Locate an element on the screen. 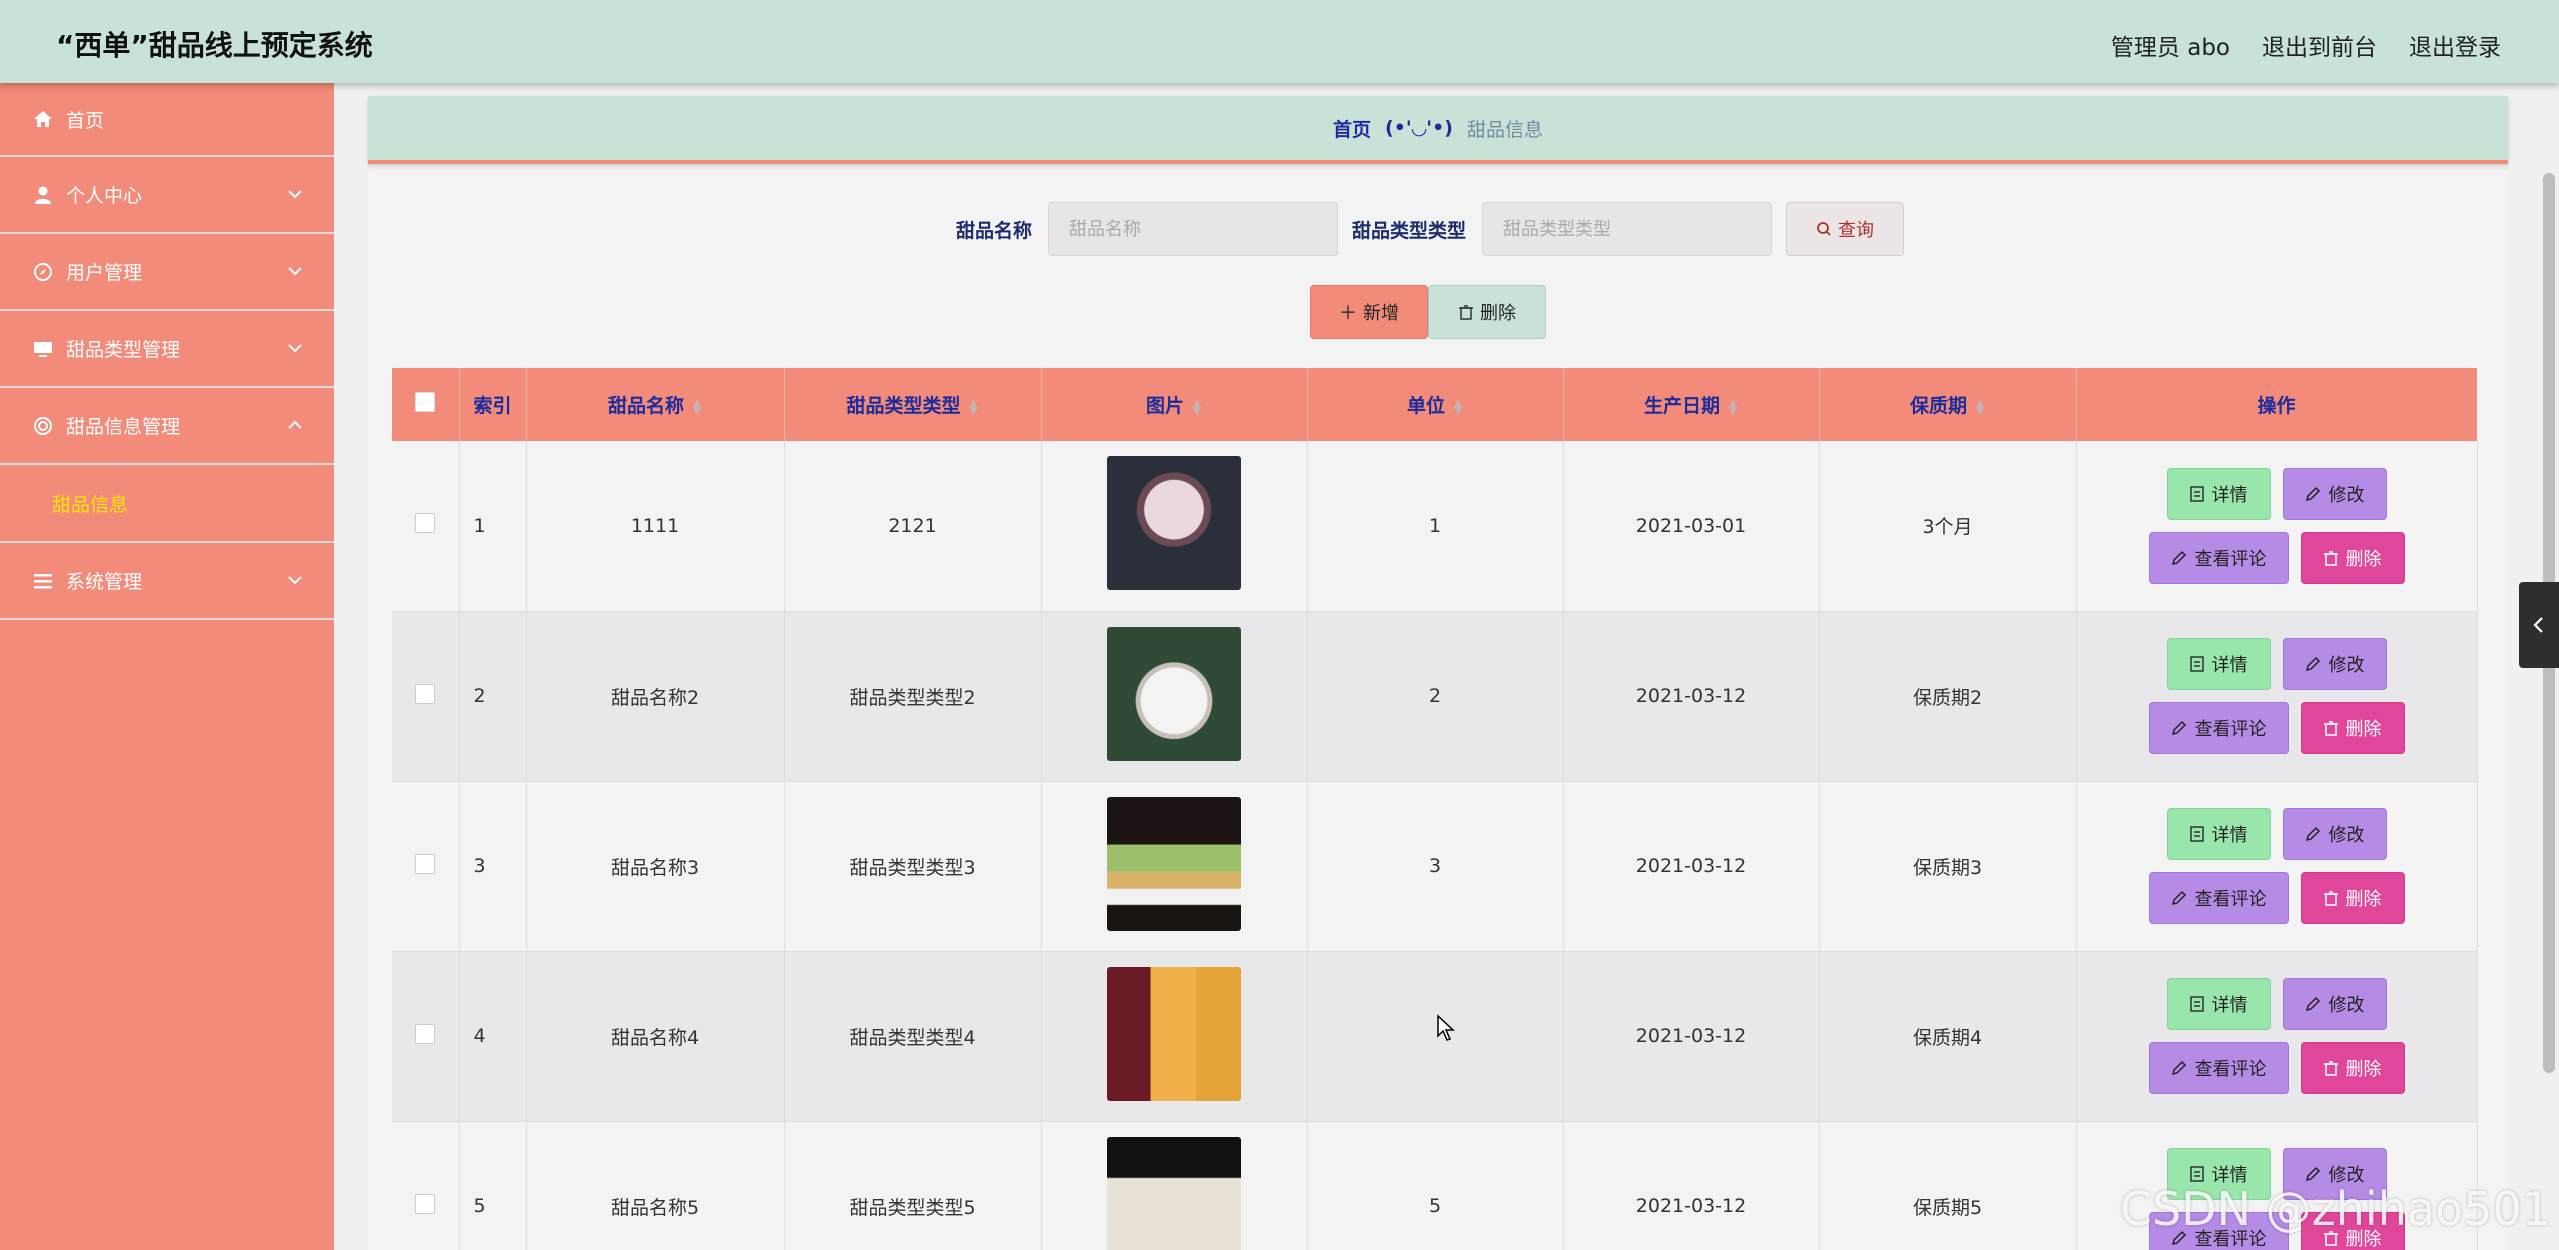 The height and width of the screenshot is (1250, 2559). top-links: 管理员 abo 退出到前台 退出登录 is located at coordinates (2306, 45).